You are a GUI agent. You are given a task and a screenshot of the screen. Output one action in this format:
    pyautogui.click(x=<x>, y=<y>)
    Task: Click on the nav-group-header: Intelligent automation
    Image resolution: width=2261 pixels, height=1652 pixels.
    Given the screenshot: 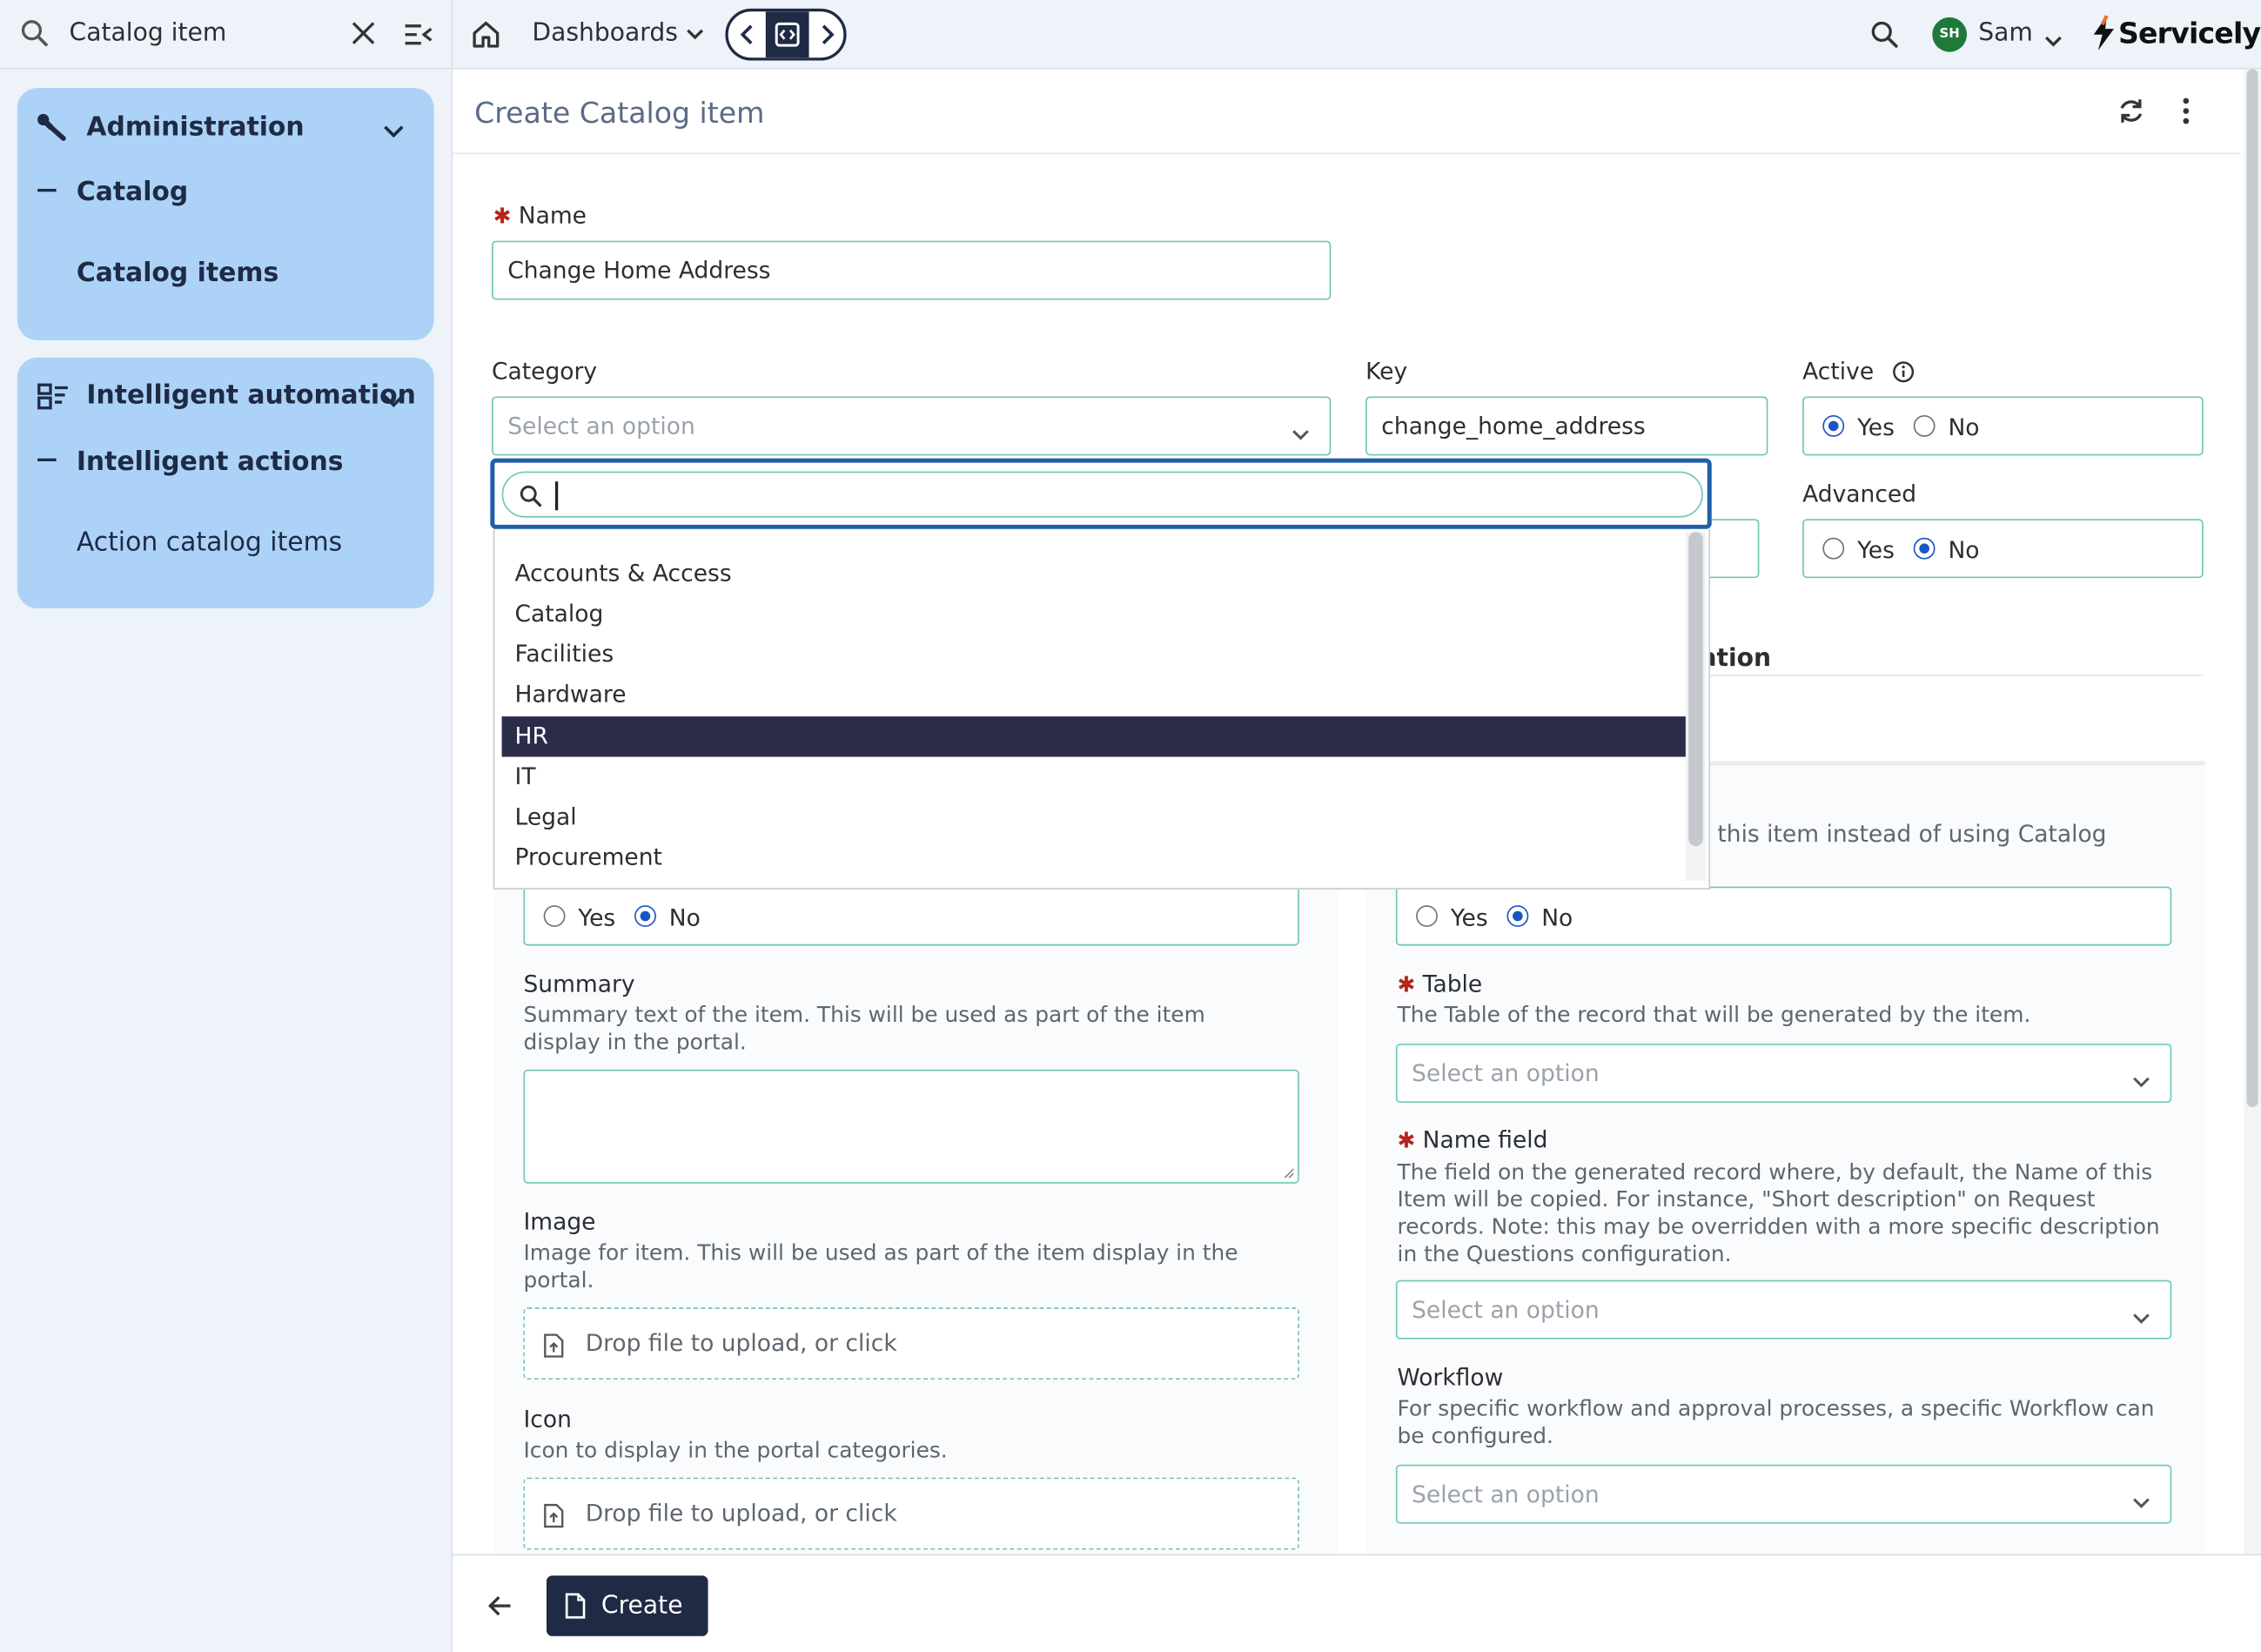 What is the action you would take?
    pyautogui.click(x=225, y=399)
    